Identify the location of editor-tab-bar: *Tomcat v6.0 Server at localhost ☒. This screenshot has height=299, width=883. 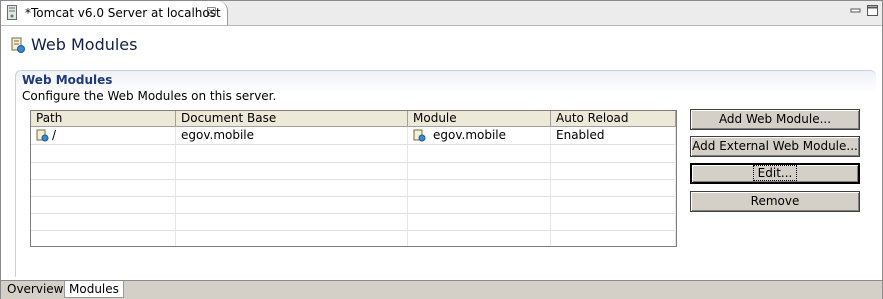
(441, 13).